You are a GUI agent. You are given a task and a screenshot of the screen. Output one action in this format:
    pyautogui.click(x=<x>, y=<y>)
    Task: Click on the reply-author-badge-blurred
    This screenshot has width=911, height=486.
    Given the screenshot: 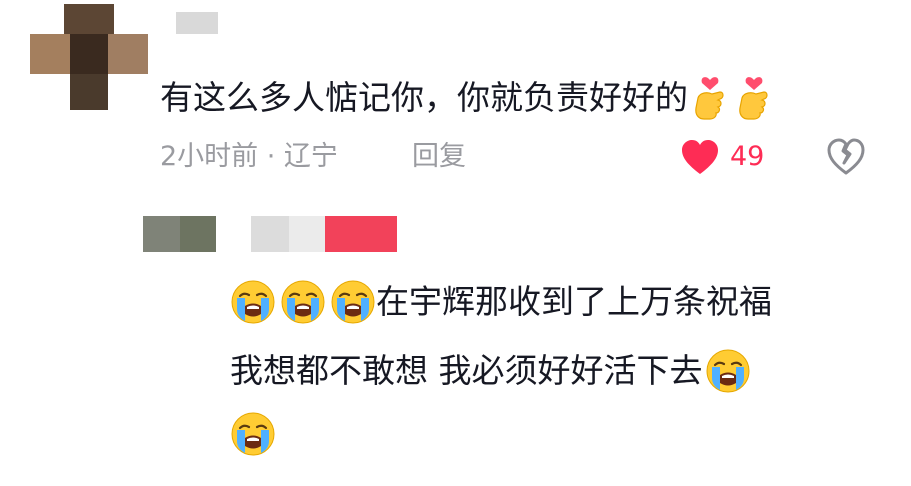 What is the action you would take?
    pyautogui.click(x=361, y=234)
    